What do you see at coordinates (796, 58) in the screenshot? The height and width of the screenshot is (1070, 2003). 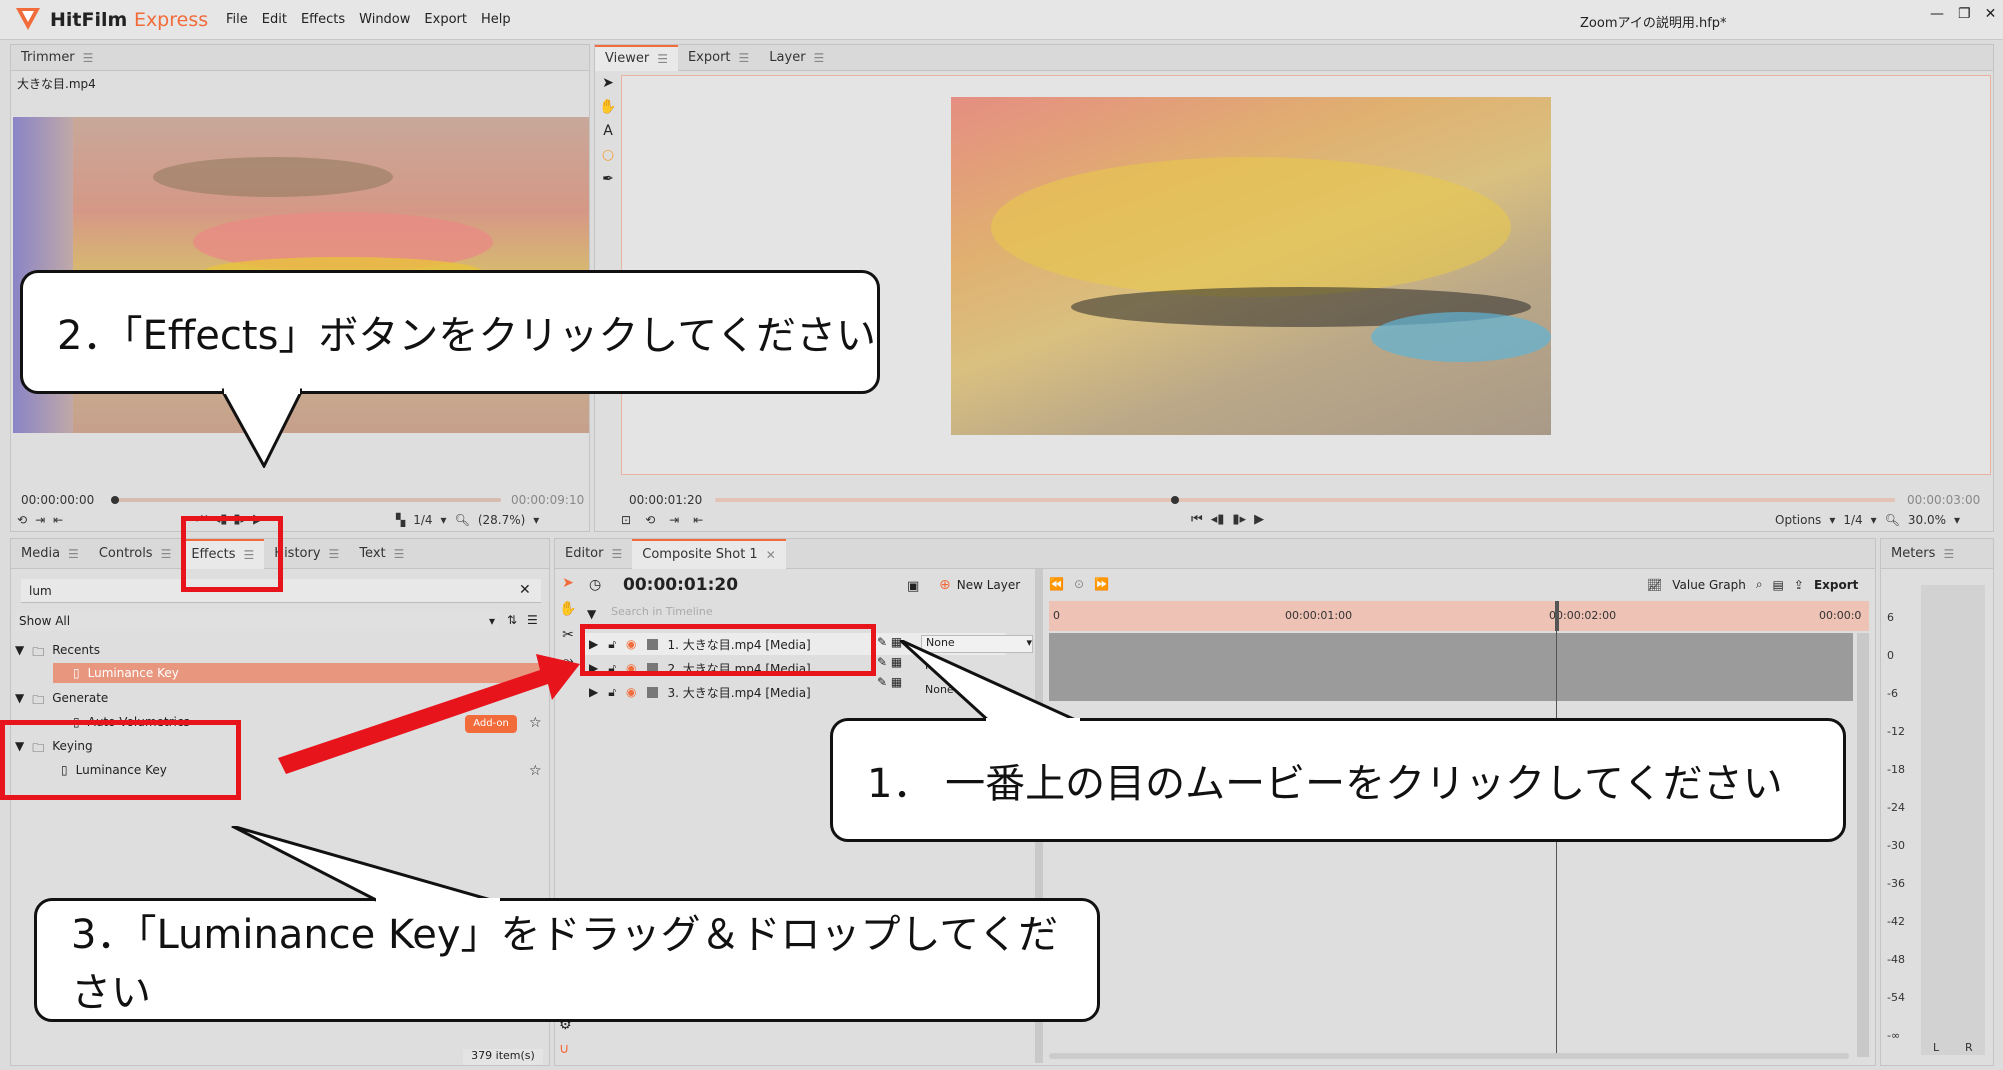 I see `tab-layer: Layer ☰` at bounding box center [796, 58].